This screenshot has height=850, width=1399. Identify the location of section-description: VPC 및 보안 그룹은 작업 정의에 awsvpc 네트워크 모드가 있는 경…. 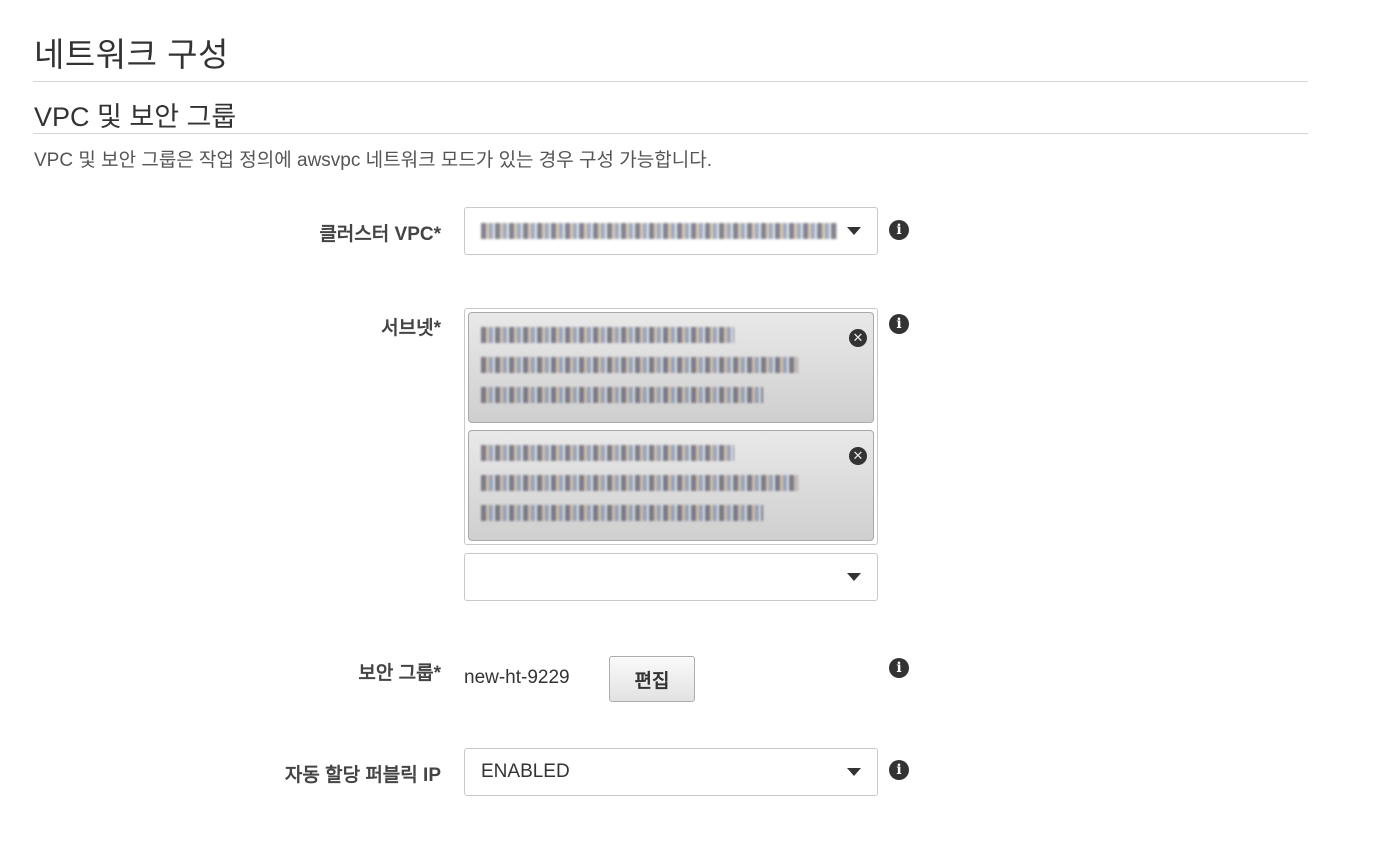
(373, 160).